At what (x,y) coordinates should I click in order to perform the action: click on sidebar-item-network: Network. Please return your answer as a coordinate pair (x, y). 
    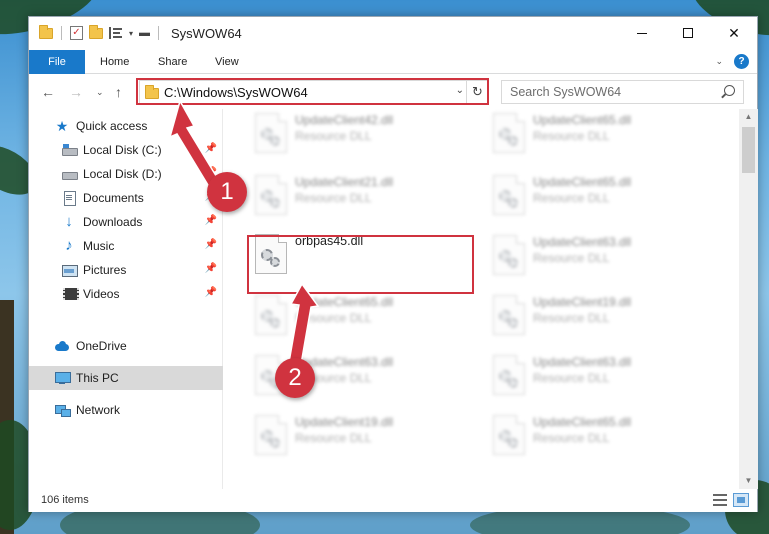
    Looking at the image, I should click on (126, 410).